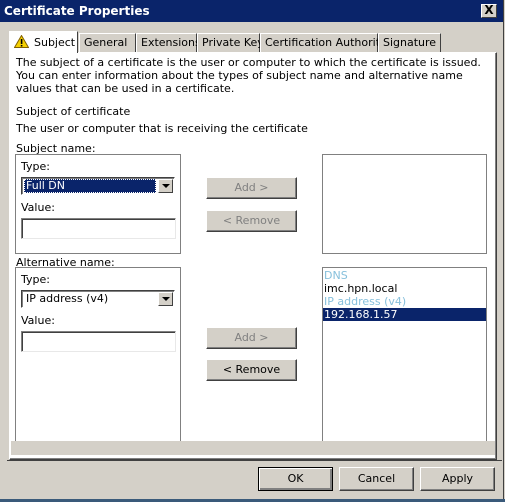  Describe the element at coordinates (98, 341) in the screenshot. I see `alt-value-input` at that location.